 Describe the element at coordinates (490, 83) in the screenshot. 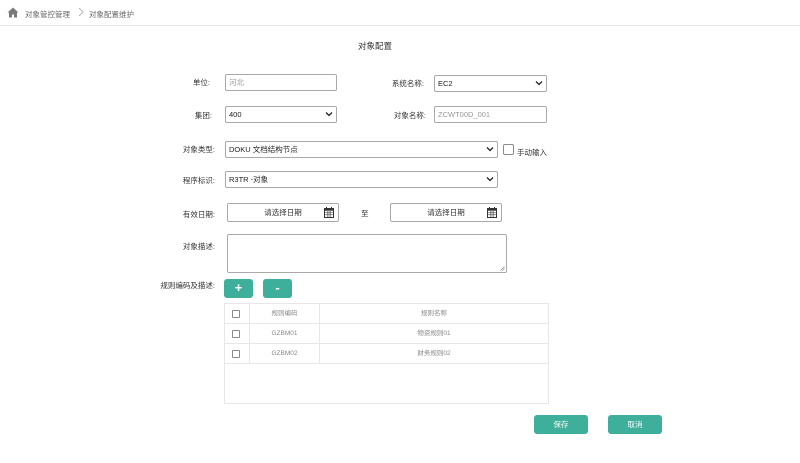

I see `system-name-select: EC2` at that location.